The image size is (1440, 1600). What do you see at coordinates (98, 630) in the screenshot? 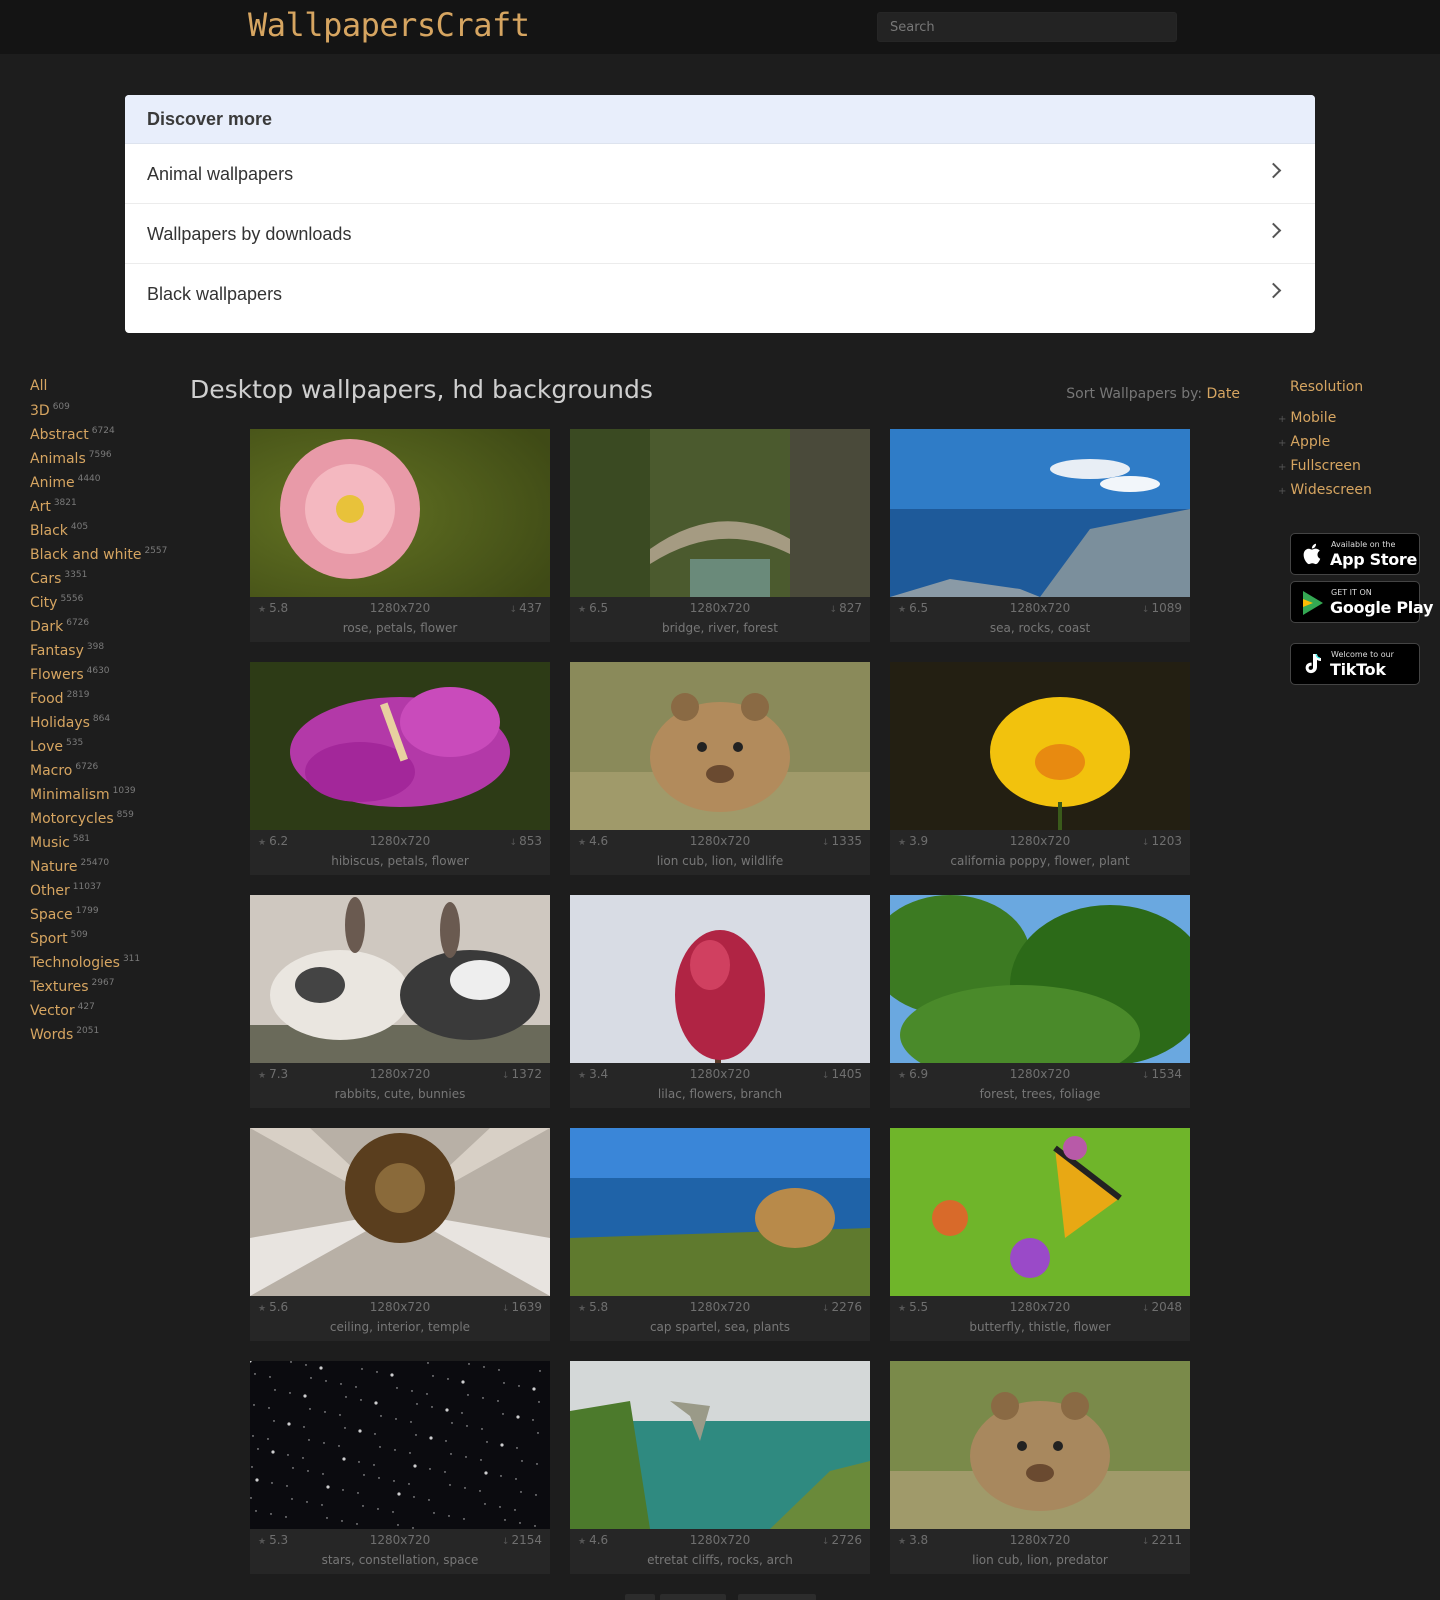
I see `category-link: Dark 6726` at bounding box center [98, 630].